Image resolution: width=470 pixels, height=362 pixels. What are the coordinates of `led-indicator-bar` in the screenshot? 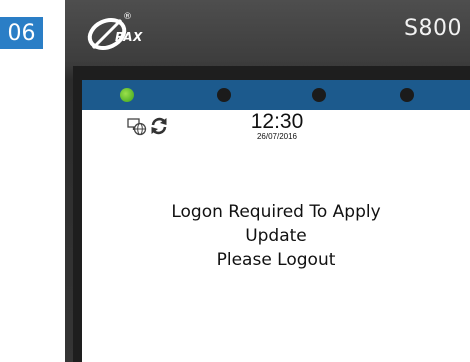 It's located at (276, 95).